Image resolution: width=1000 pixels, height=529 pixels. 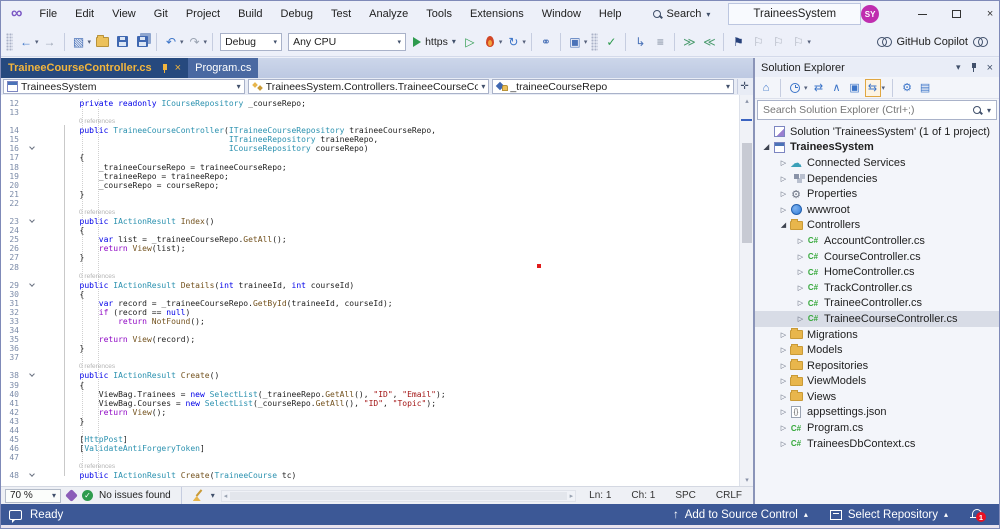 What do you see at coordinates (15, 516) in the screenshot?
I see `feedback-icon` at bounding box center [15, 516].